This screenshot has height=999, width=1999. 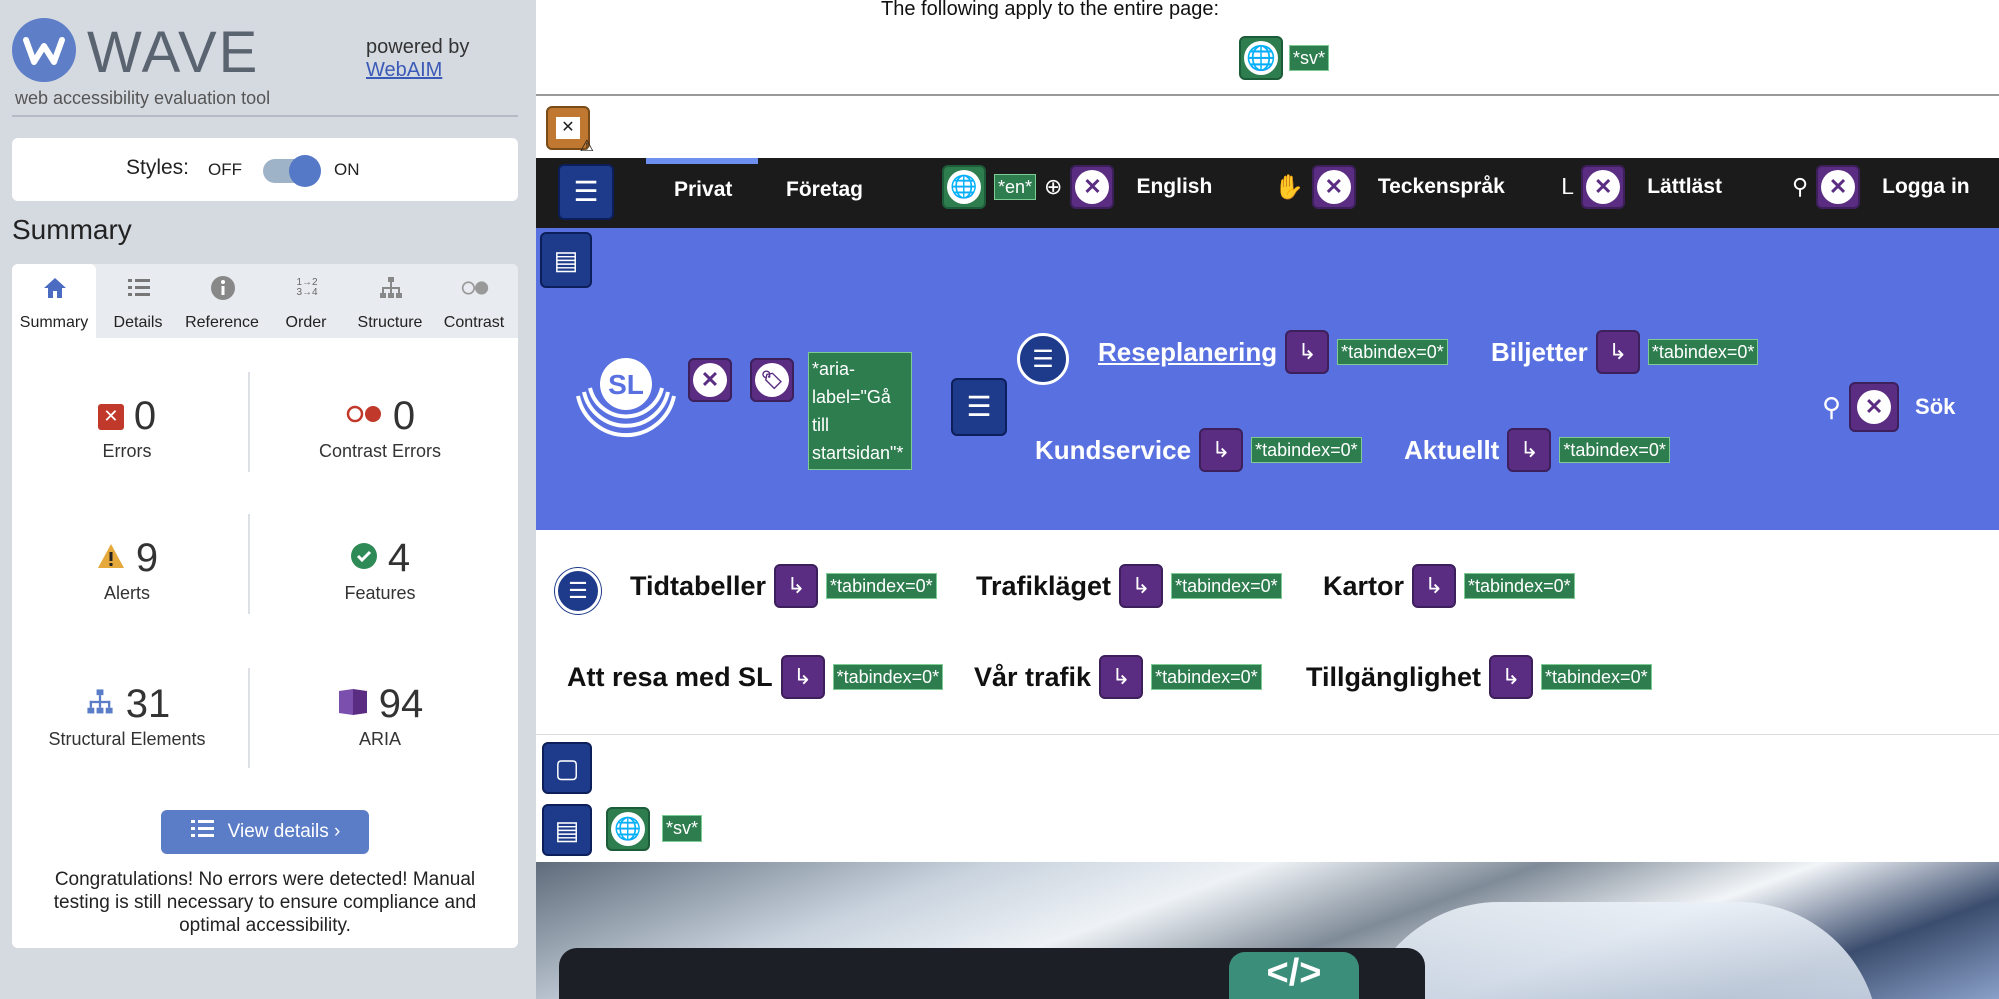 I want to click on aktuellt-link: Aktuellt, so click(x=1451, y=450).